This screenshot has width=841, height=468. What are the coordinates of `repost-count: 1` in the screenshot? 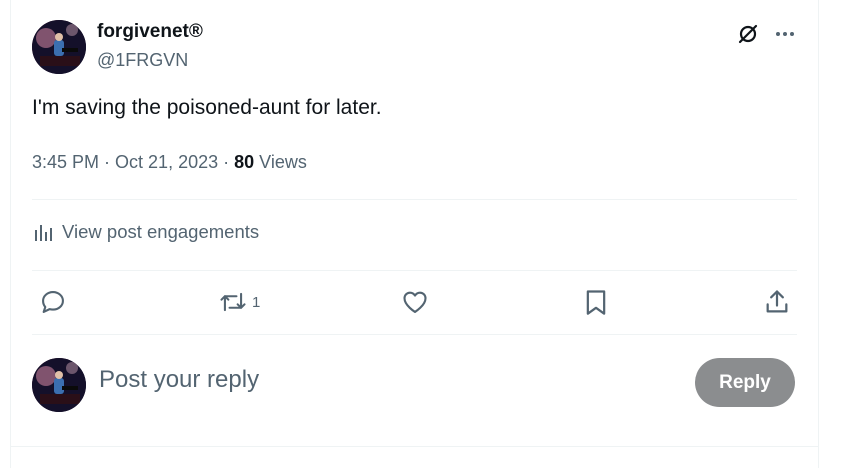 It's located at (256, 302).